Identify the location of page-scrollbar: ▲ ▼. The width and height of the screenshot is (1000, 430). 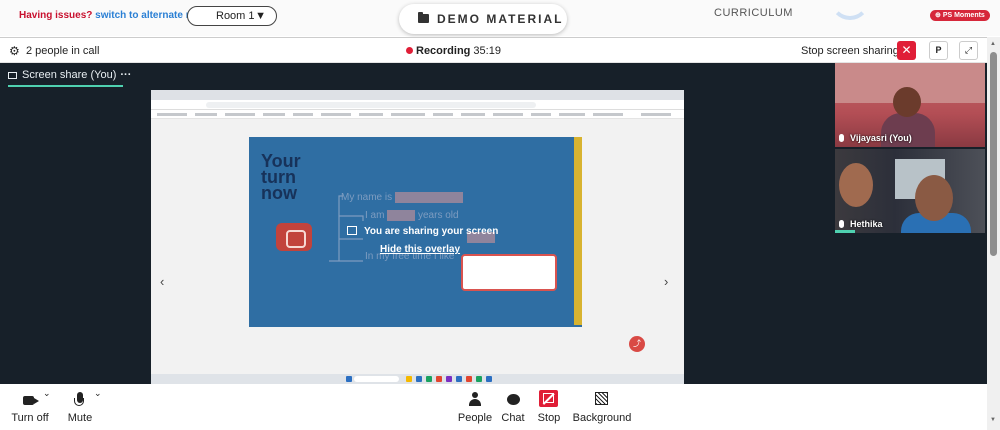
(993, 233).